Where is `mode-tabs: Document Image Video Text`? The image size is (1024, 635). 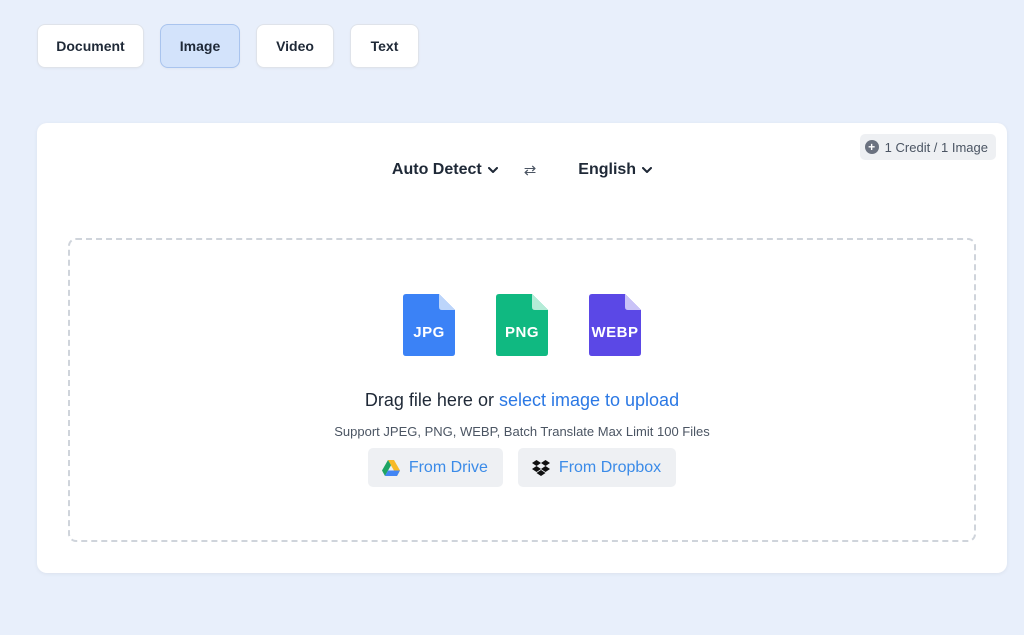
mode-tabs: Document Image Video Text is located at coordinates (228, 46).